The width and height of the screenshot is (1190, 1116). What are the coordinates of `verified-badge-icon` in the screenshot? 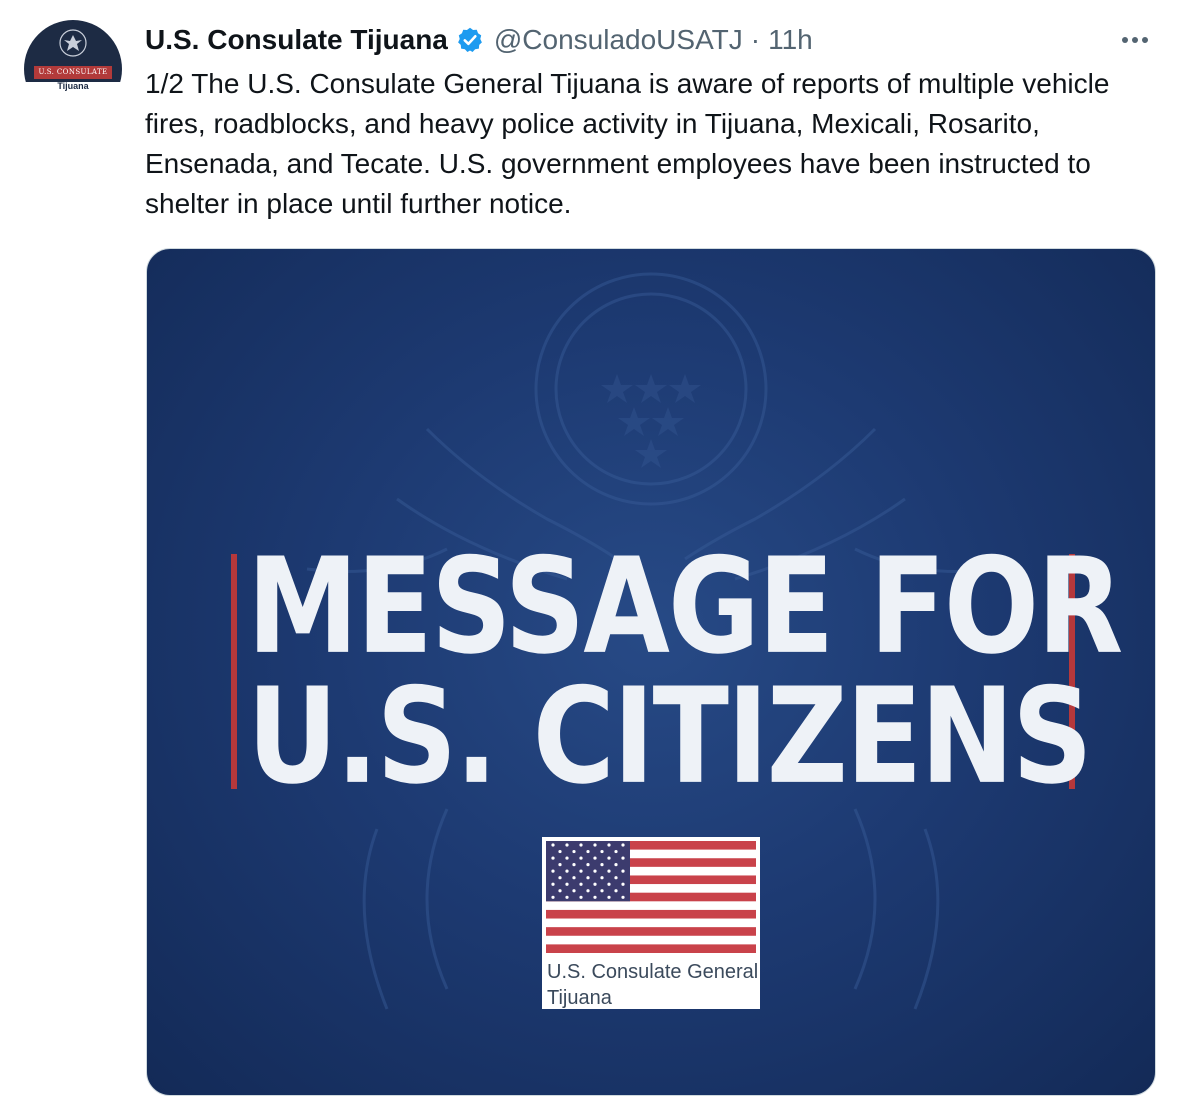 It's located at (469, 40).